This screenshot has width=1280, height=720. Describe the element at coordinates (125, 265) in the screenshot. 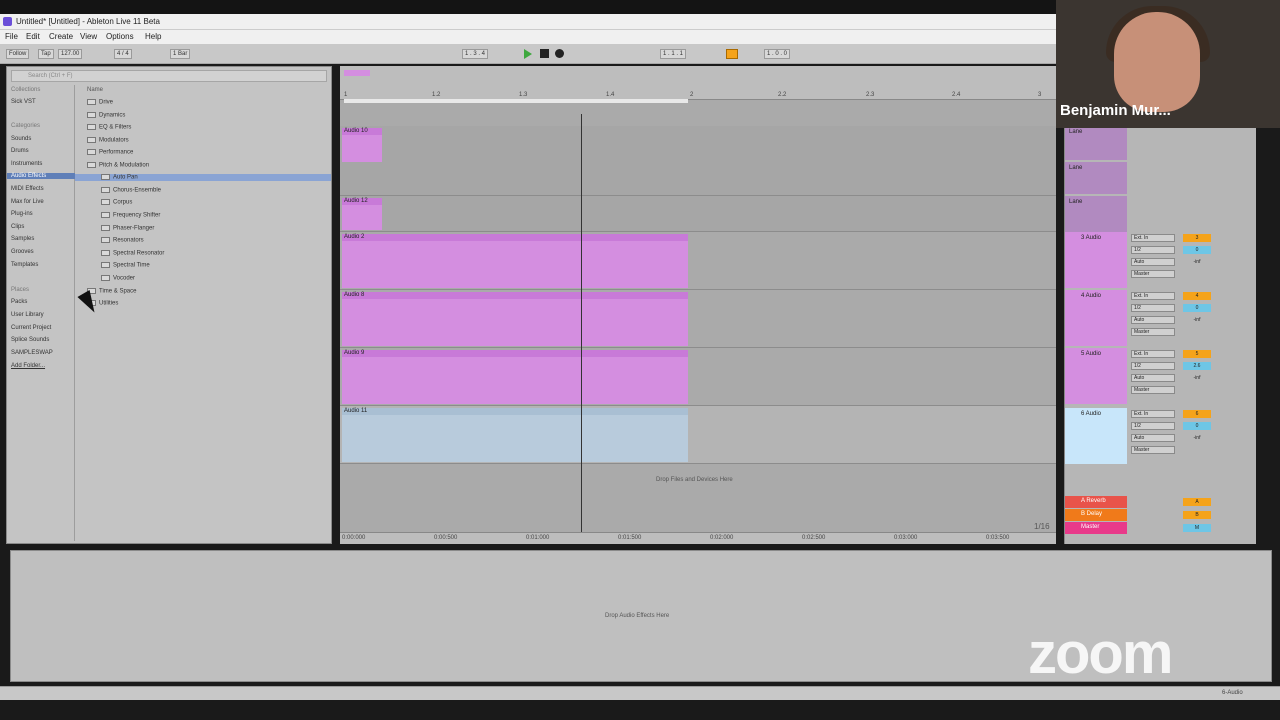

I see `browser-item: Spectral Time` at that location.